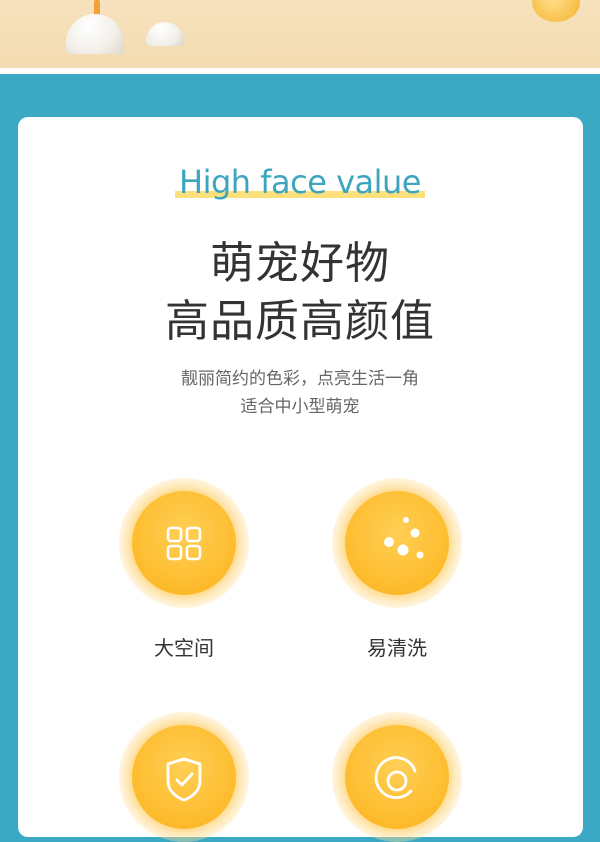 The height and width of the screenshot is (842, 600). I want to click on title-line-1: 萌宠好物, so click(300, 263).